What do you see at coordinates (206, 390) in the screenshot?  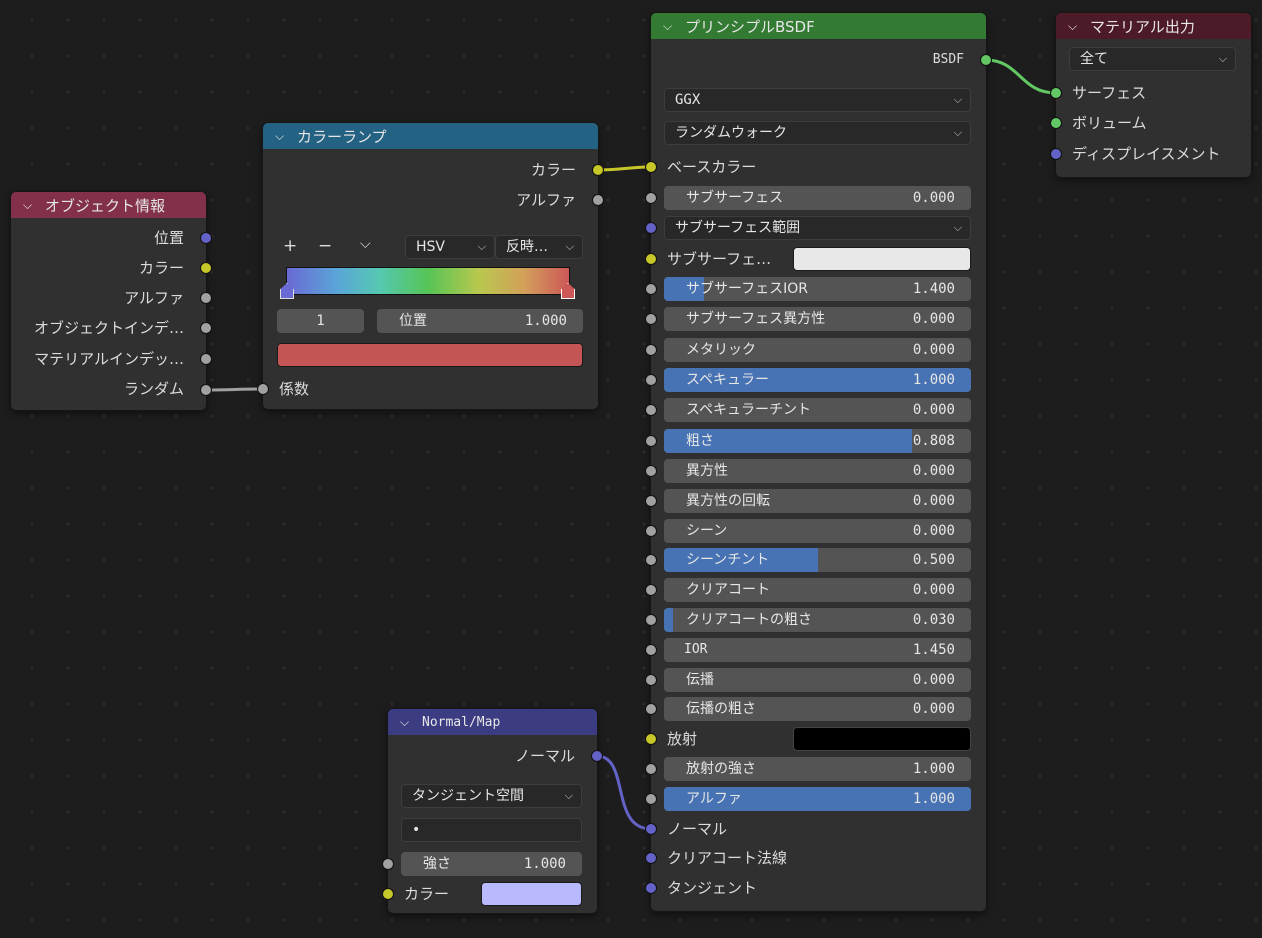 I see `output-random-socket` at bounding box center [206, 390].